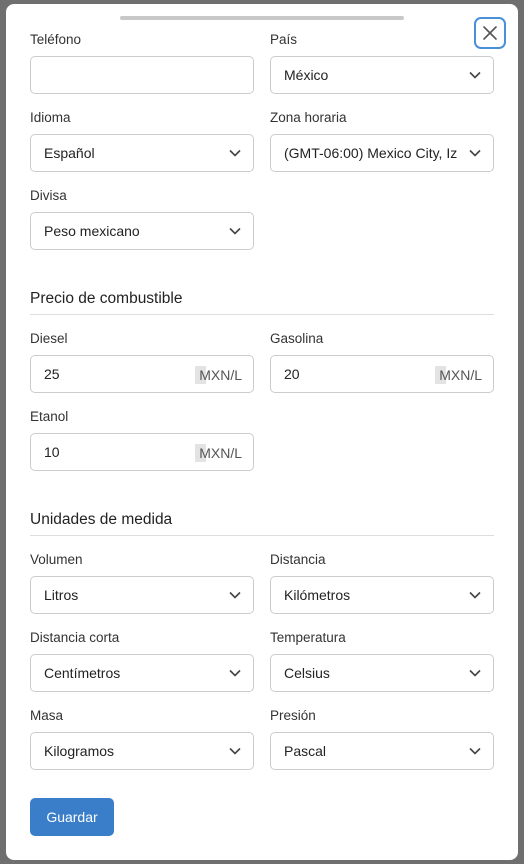  I want to click on pressure-label: Presión, so click(293, 715).